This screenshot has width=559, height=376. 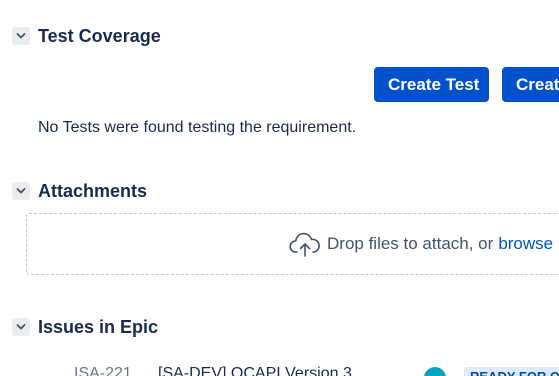 What do you see at coordinates (98, 326) in the screenshot?
I see `issues-in-epic-title: Issues in Epic` at bounding box center [98, 326].